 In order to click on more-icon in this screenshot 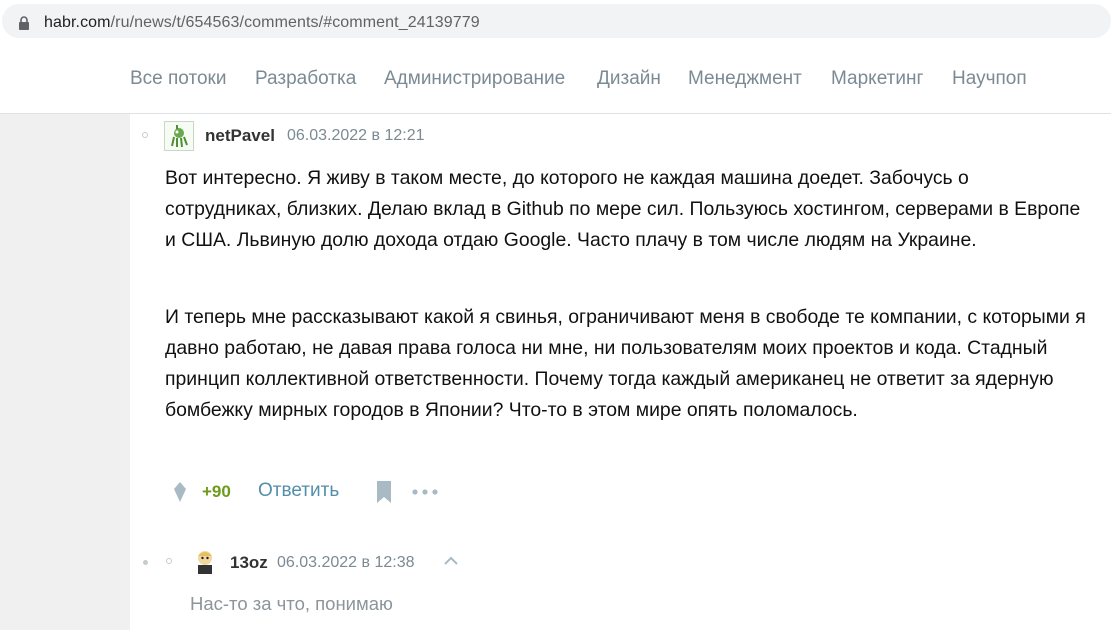, I will do `click(425, 492)`.